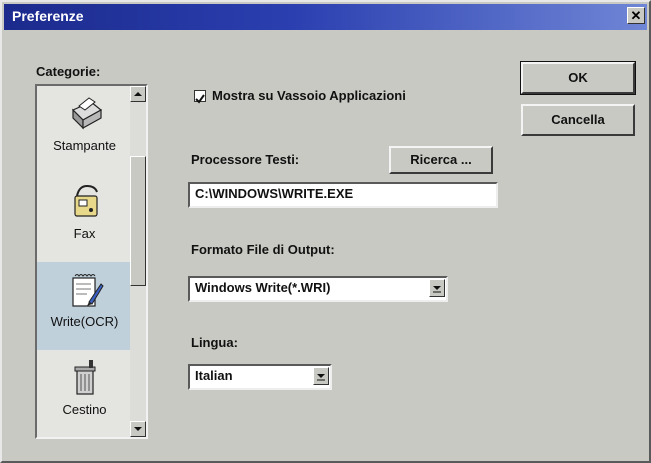 This screenshot has height=463, width=651. I want to click on category-item-write-ocr: Write(OCR), so click(84, 306).